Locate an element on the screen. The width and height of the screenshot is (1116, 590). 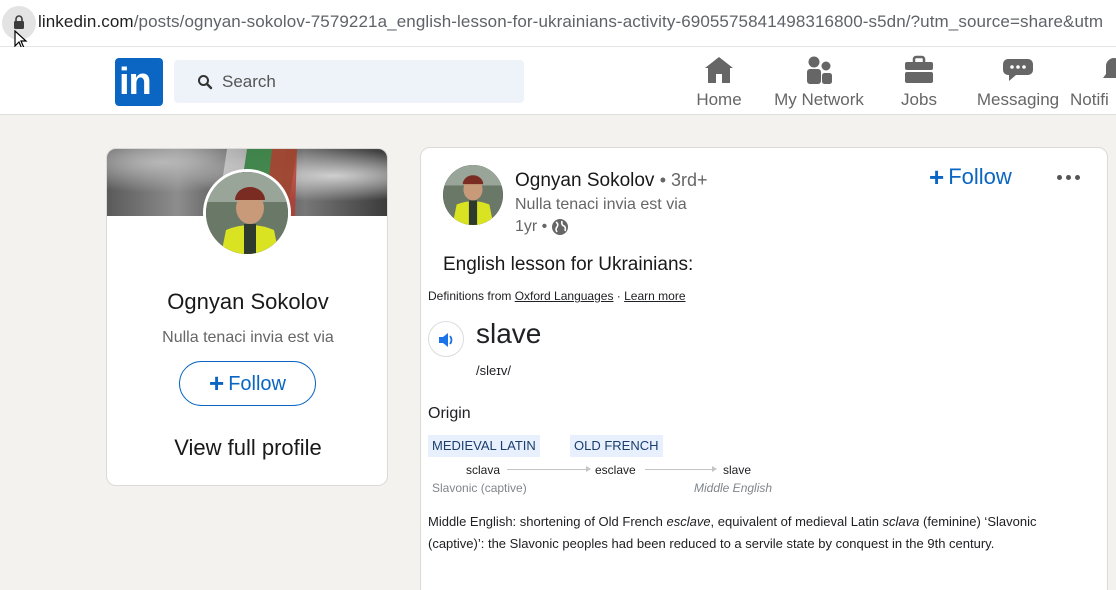
post-follow-button: + Follow is located at coordinates (970, 177).